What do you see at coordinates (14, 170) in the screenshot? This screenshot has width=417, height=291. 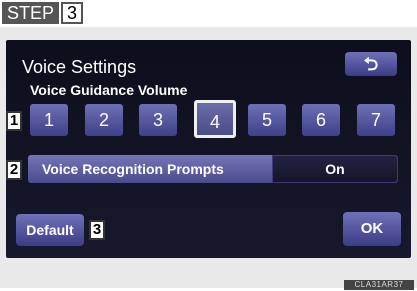 I see `callout-2: 2` at bounding box center [14, 170].